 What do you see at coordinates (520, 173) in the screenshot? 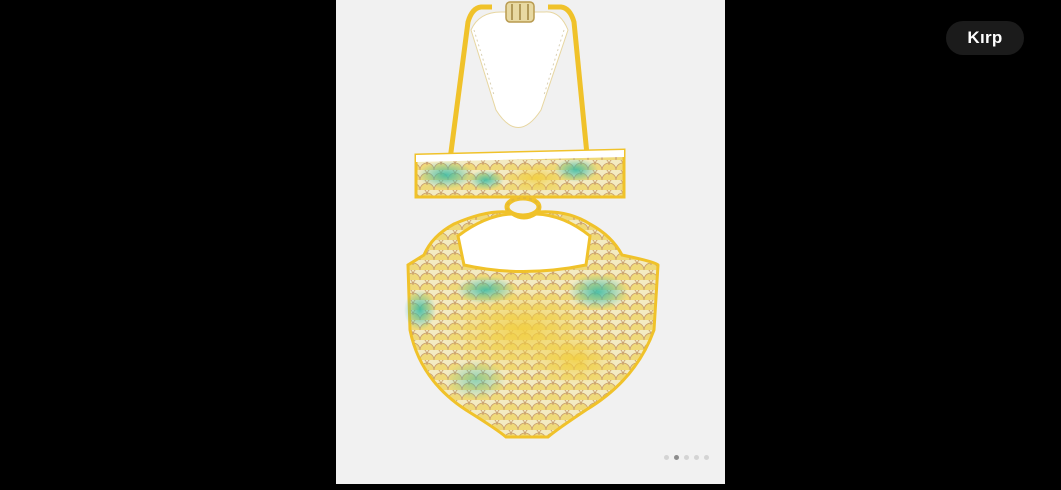
I see `bikini-top` at bounding box center [520, 173].